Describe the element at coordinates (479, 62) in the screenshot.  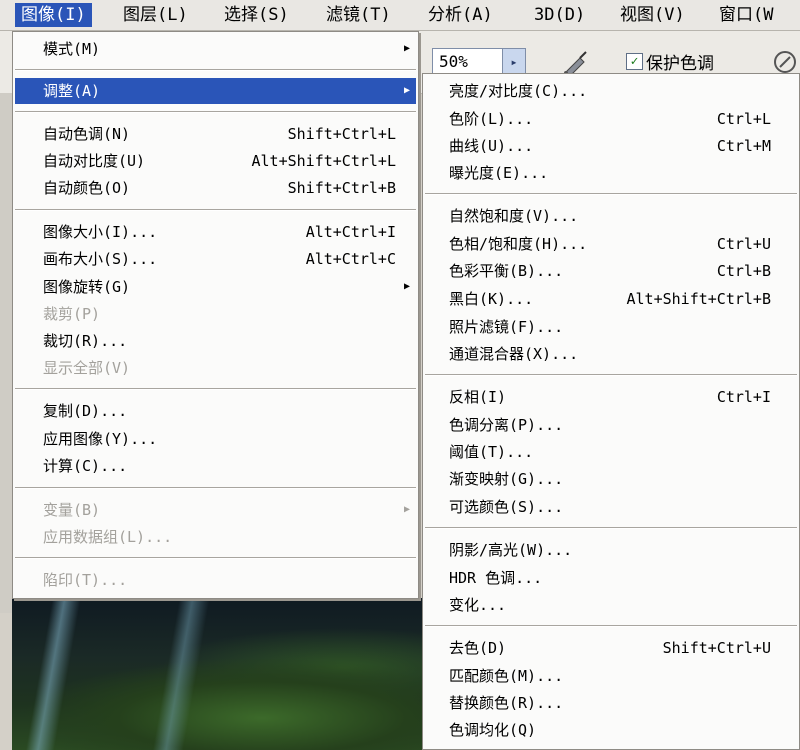
I see `flow-zoom-field: 50% ▸` at that location.